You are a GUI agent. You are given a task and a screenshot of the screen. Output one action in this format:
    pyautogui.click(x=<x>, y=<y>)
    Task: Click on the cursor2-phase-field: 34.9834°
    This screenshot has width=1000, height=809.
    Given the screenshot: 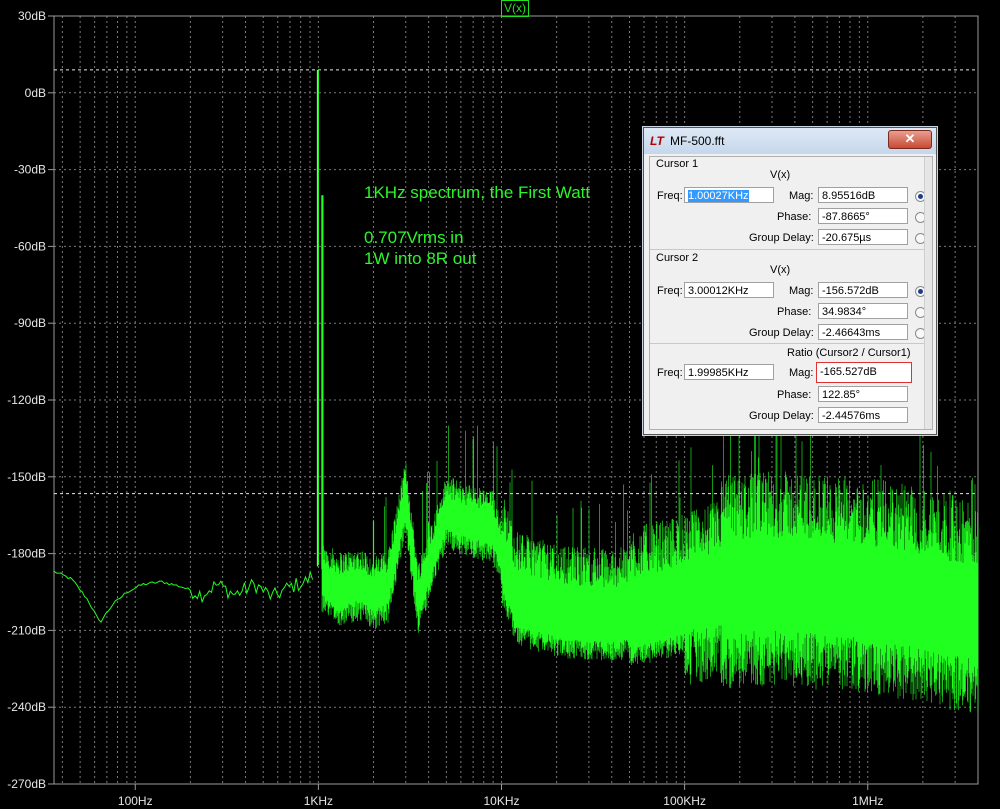 What is the action you would take?
    pyautogui.click(x=863, y=311)
    